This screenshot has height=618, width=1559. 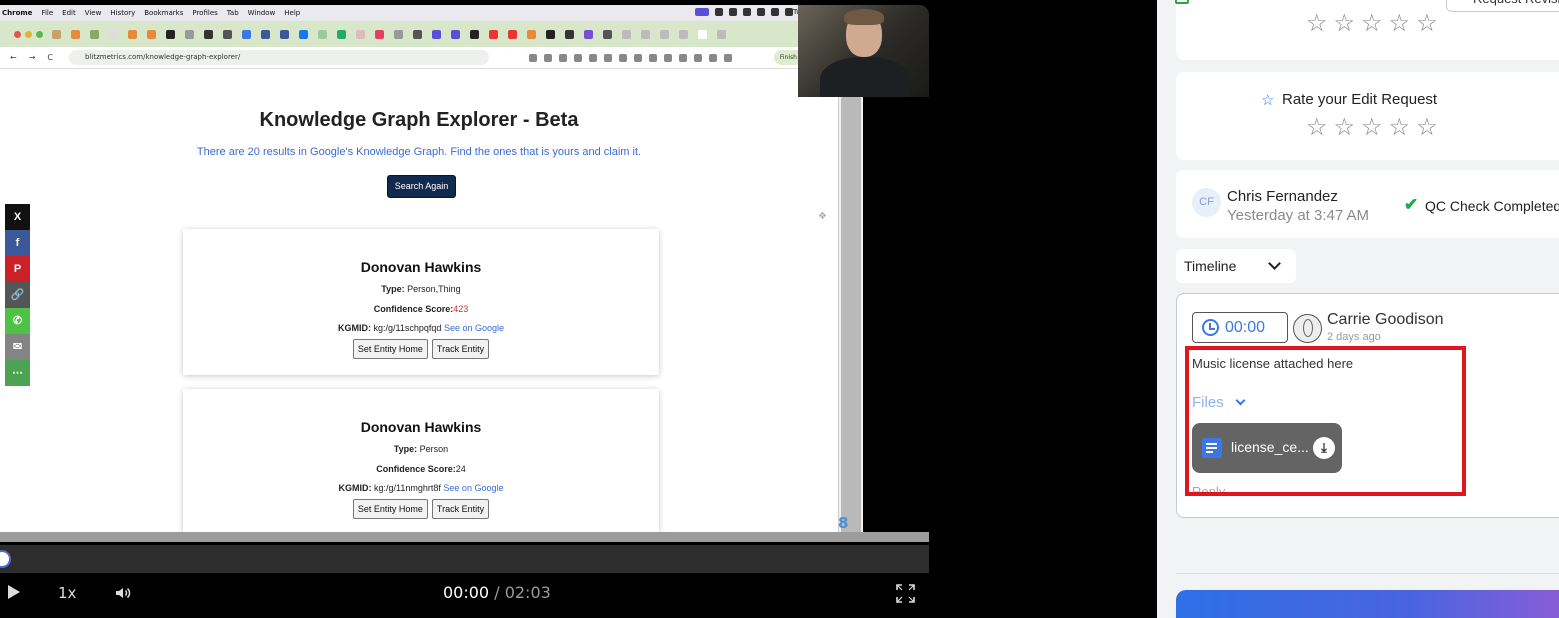 I want to click on menu-edit: Edit, so click(x=69, y=13).